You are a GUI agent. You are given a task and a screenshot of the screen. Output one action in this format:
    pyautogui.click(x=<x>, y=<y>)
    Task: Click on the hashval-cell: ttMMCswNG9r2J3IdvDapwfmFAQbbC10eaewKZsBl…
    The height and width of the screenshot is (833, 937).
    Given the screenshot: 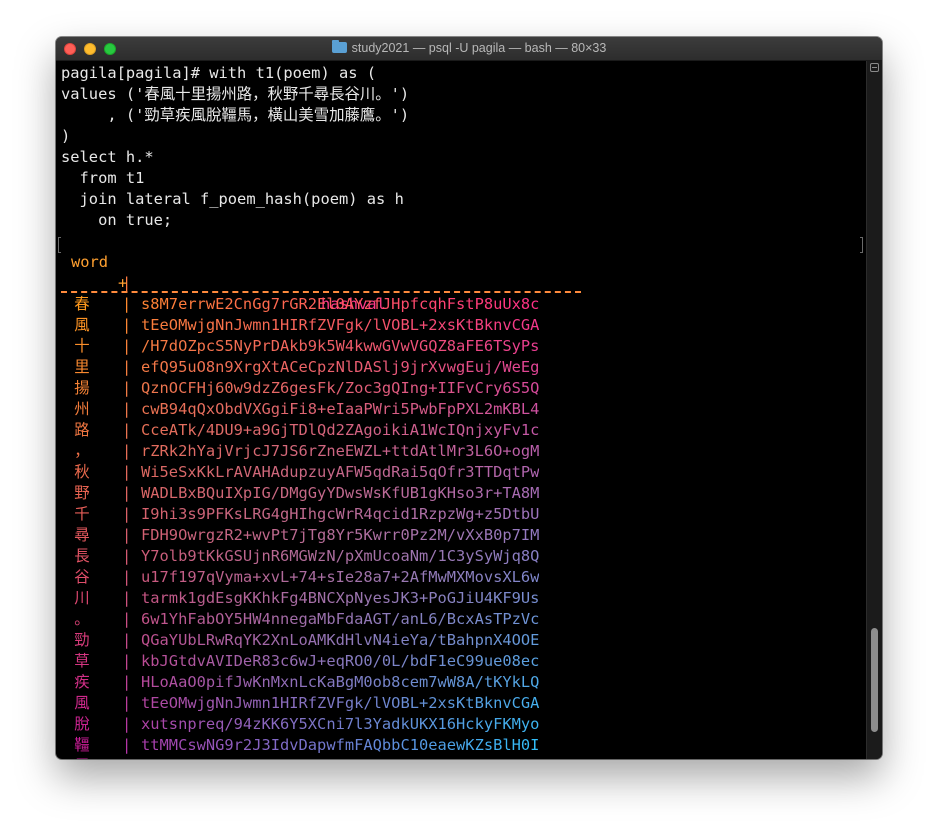 What is the action you would take?
    pyautogui.click(x=340, y=745)
    